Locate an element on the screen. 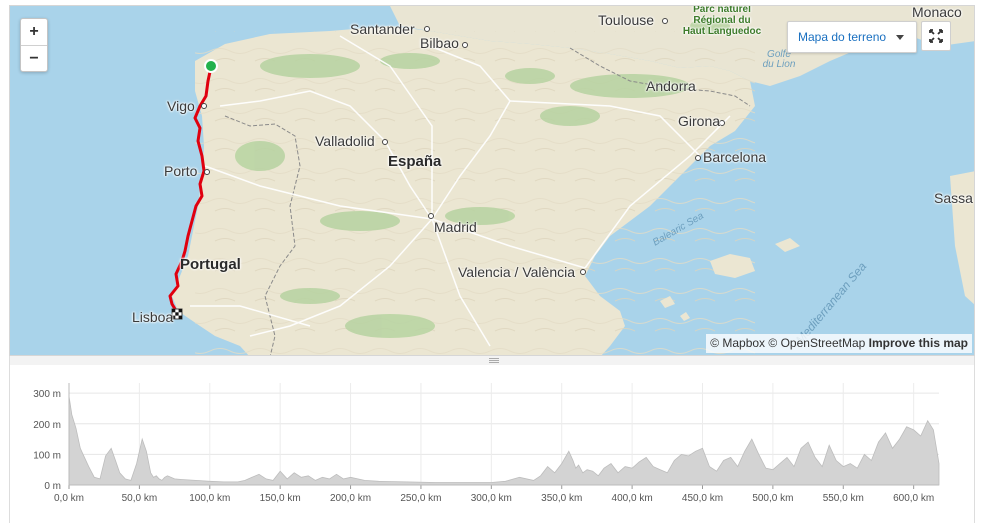 The height and width of the screenshot is (523, 985). map-type-dropdown: Mapa do terreno is located at coordinates (852, 37).